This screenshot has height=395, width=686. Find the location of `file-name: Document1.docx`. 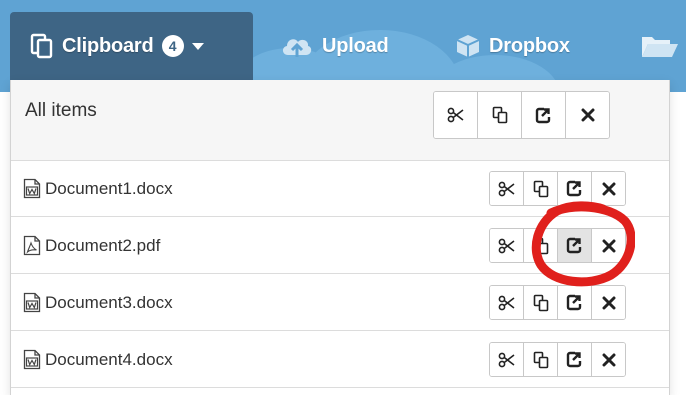

file-name: Document1.docx is located at coordinates (109, 188).